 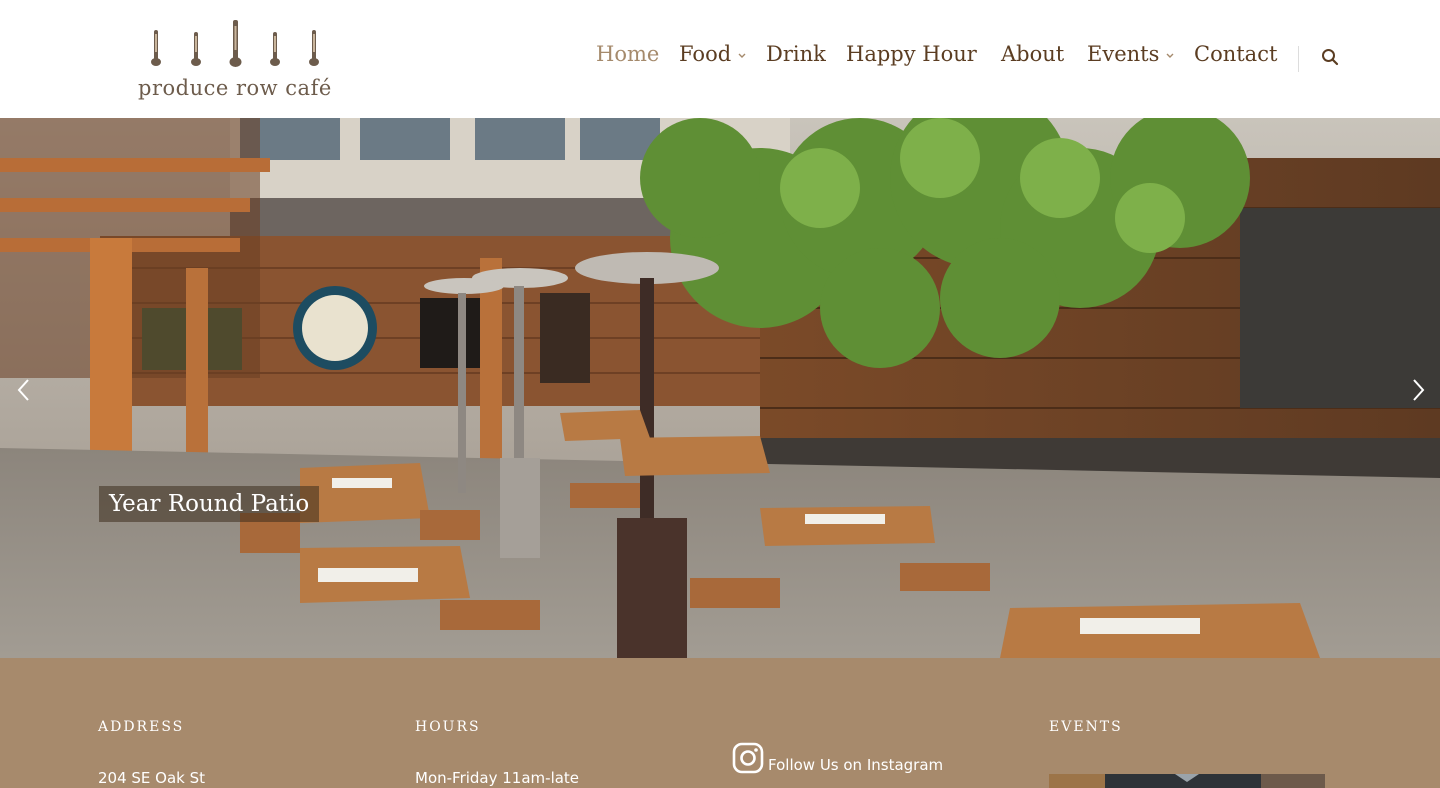 I want to click on slide-caption: Year Round Patio, so click(x=209, y=504).